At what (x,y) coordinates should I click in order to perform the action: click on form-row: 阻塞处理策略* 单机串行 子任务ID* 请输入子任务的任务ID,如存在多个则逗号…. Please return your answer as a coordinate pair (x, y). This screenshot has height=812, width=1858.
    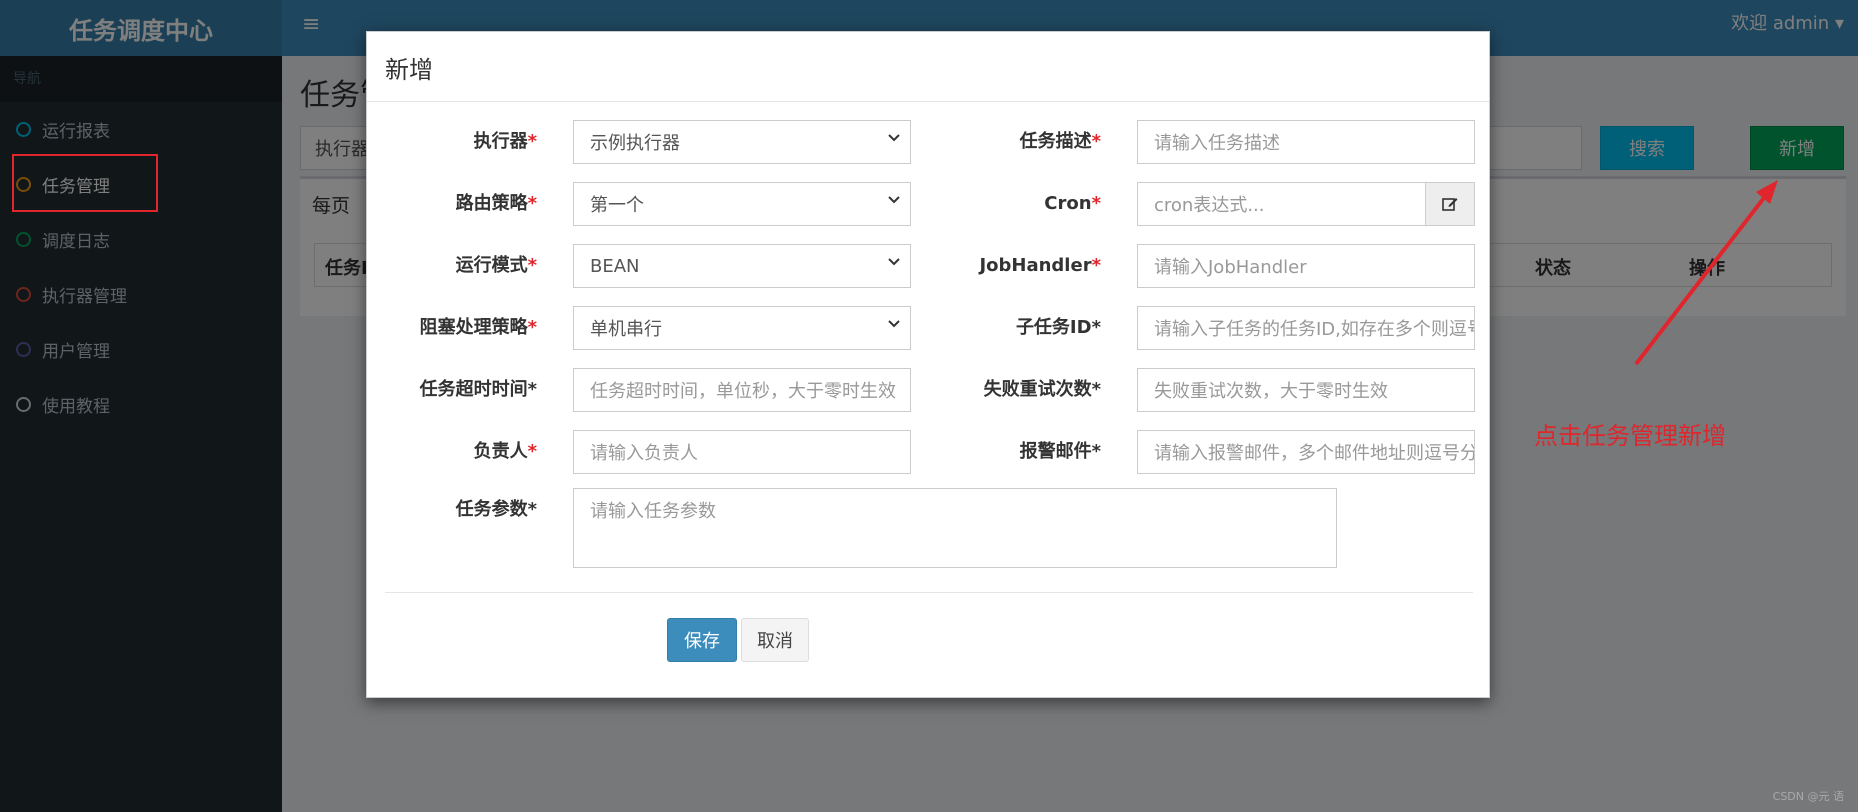
    Looking at the image, I should click on (929, 328).